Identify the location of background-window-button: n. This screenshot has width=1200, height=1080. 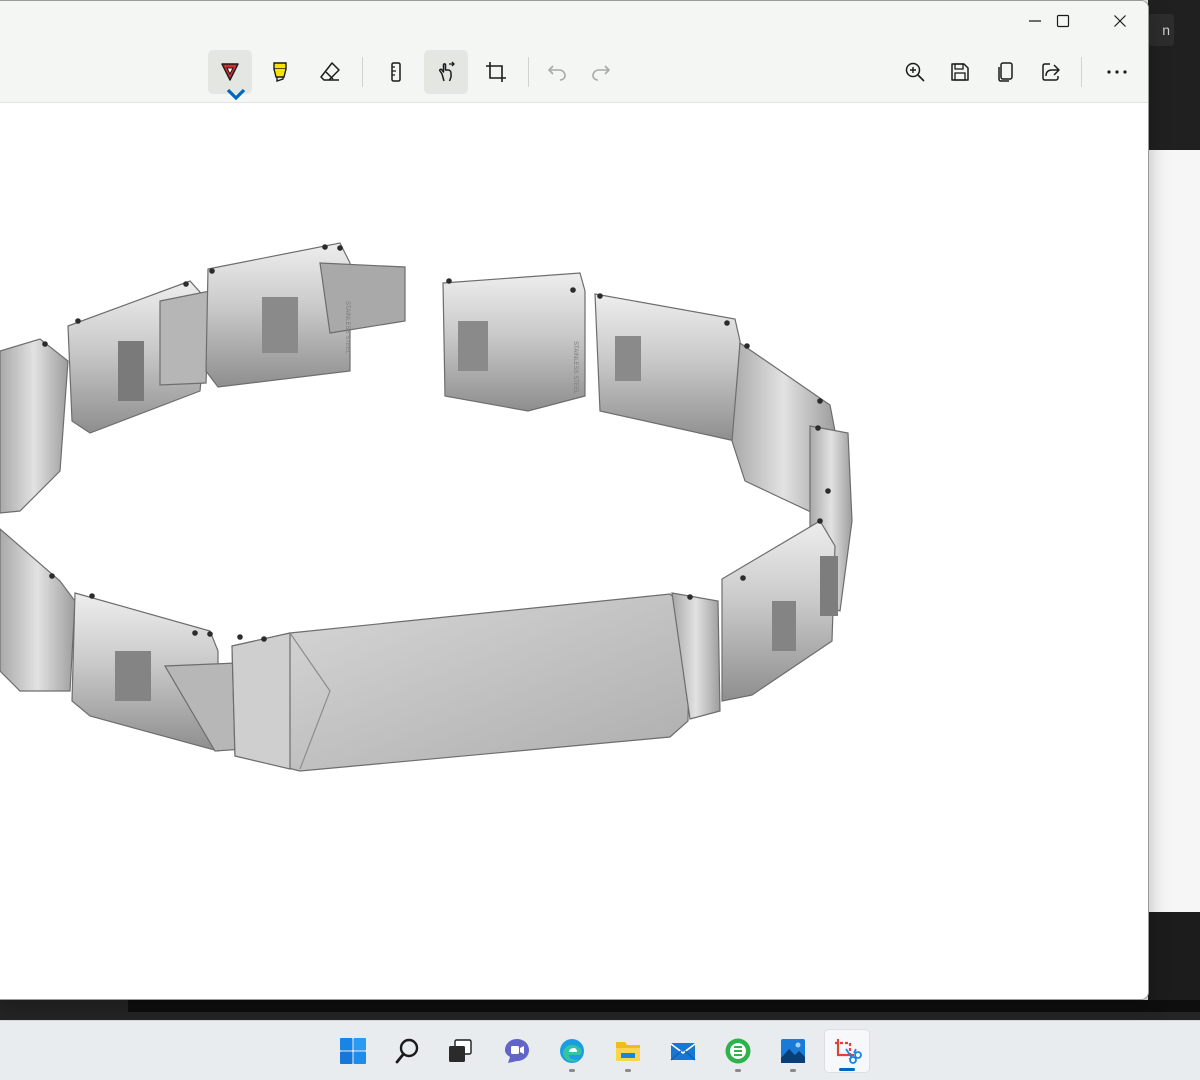
(1161, 30).